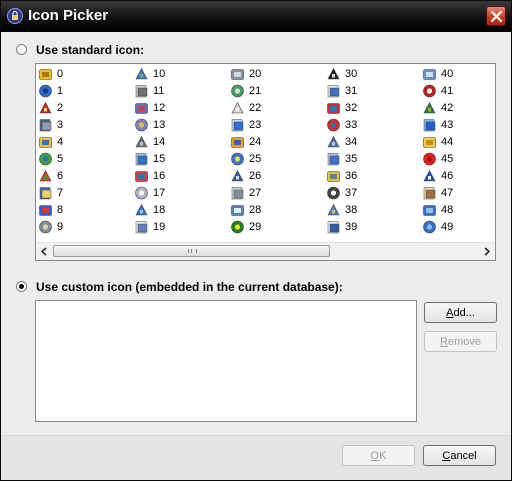 This screenshot has height=481, width=512. I want to click on icon-list-item: 12, so click(179, 108).